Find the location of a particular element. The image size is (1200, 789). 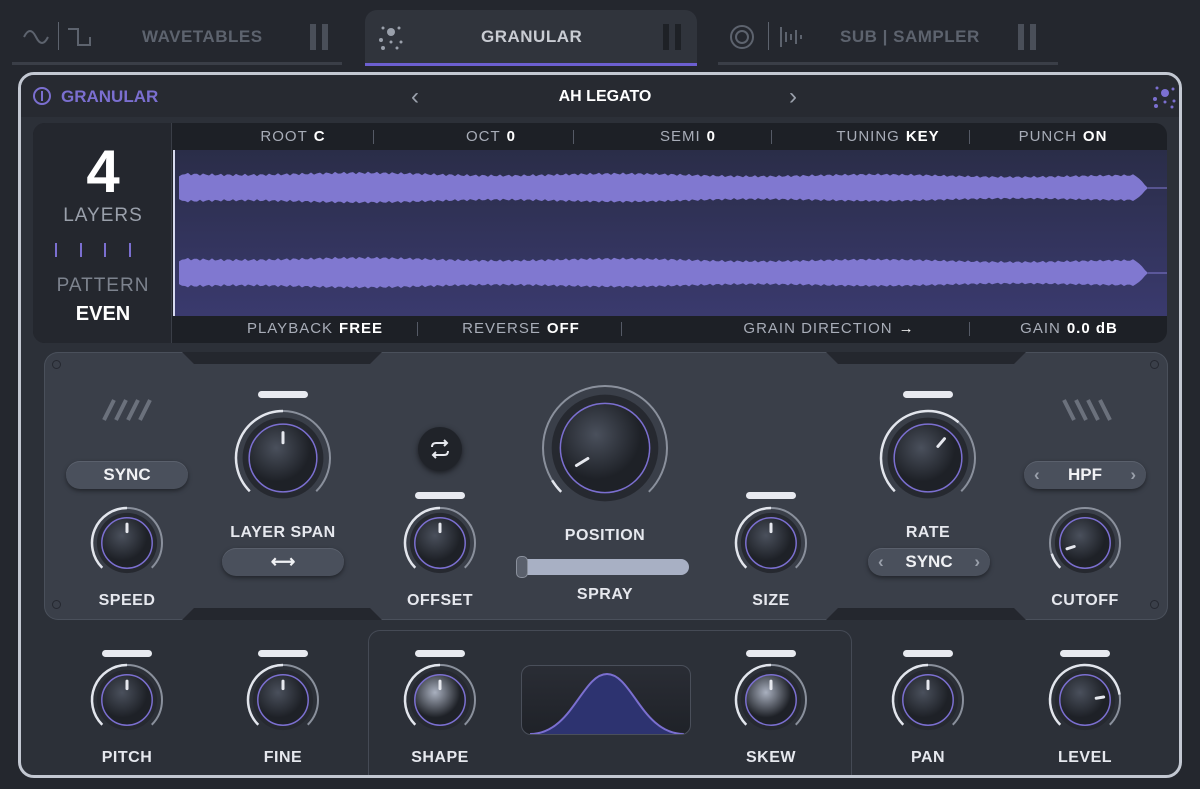

param-value: → is located at coordinates (907, 328).